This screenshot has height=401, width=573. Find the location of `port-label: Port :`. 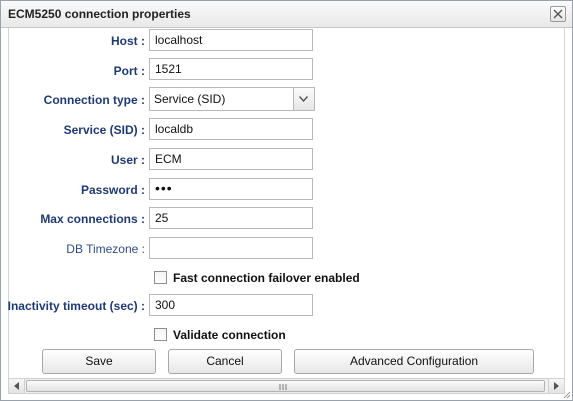

port-label: Port : is located at coordinates (129, 71).